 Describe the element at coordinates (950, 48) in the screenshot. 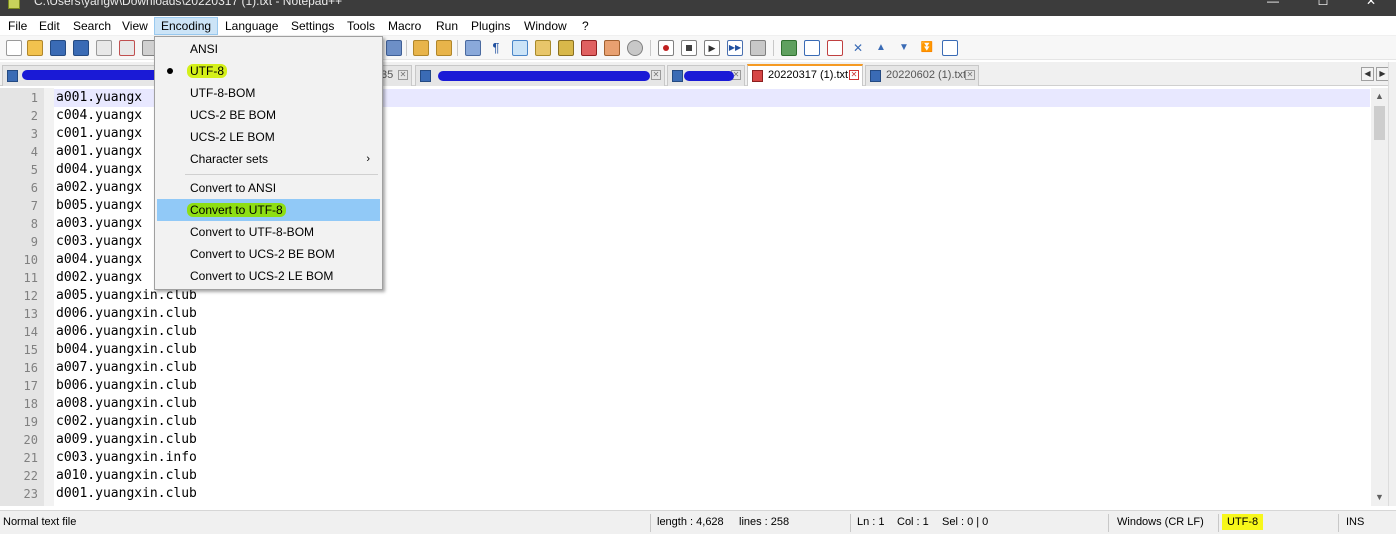

I see `navigation-bar-icon` at that location.